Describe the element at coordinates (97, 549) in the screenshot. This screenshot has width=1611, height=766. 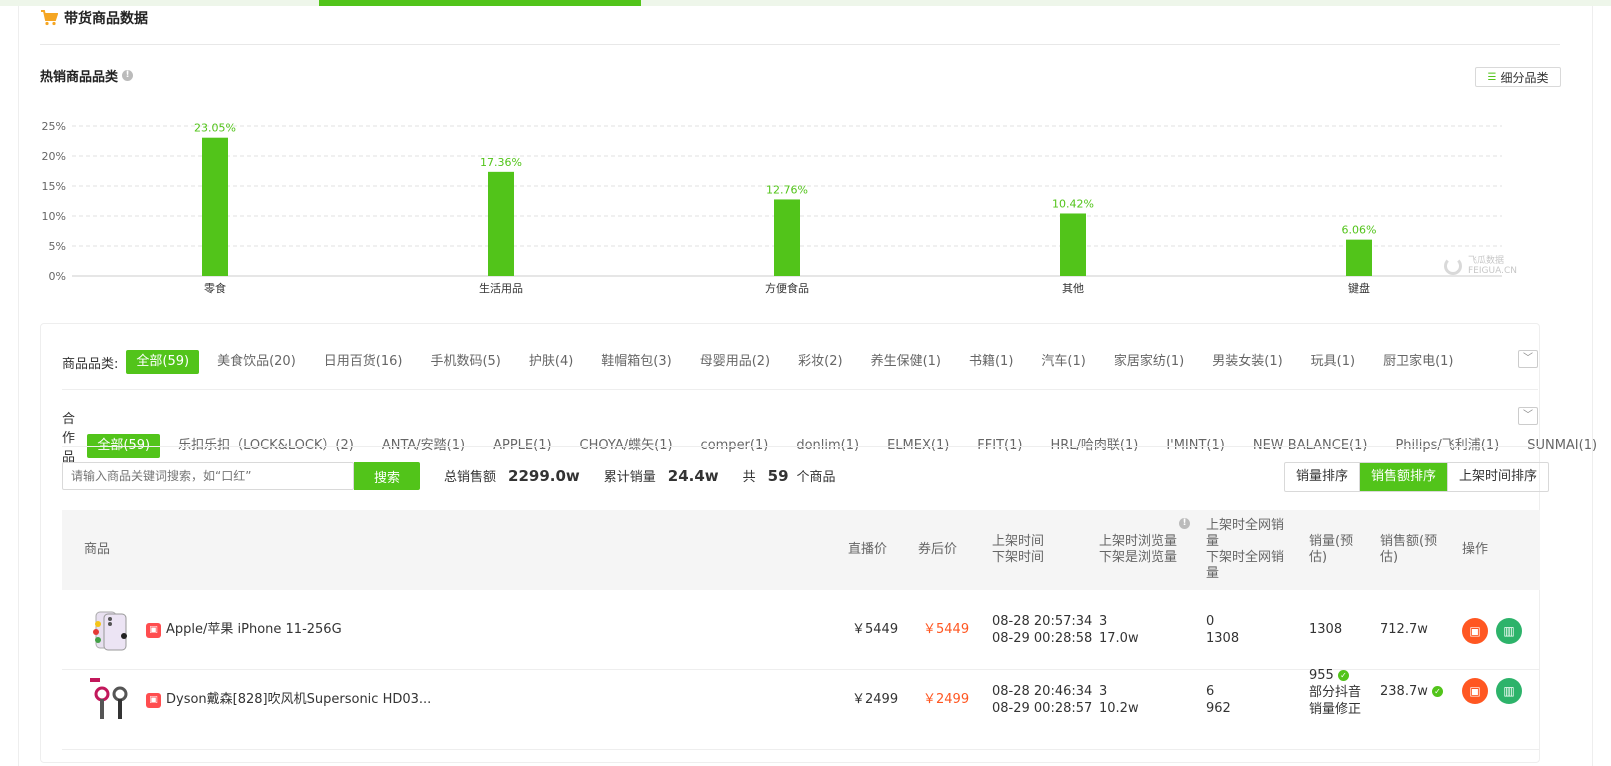
I see `col-product: 商品` at that location.